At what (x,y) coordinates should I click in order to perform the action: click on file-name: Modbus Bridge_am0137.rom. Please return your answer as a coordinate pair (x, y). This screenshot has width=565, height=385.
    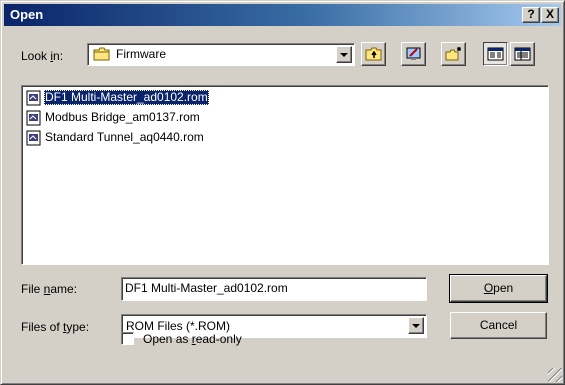
    Looking at the image, I should click on (122, 117).